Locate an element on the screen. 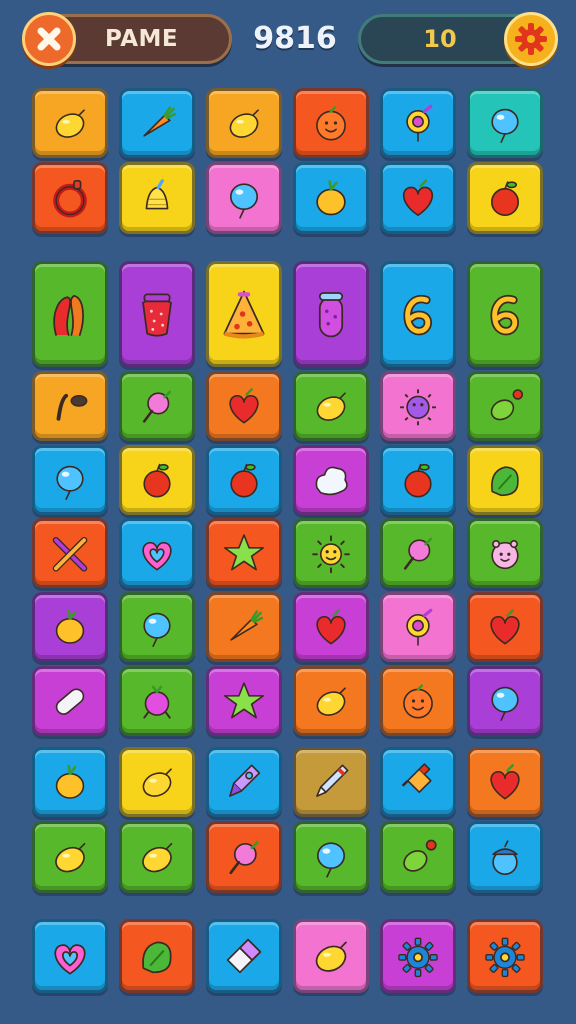 The height and width of the screenshot is (1024, 576). tile-r9-c5 is located at coordinates (418, 782).